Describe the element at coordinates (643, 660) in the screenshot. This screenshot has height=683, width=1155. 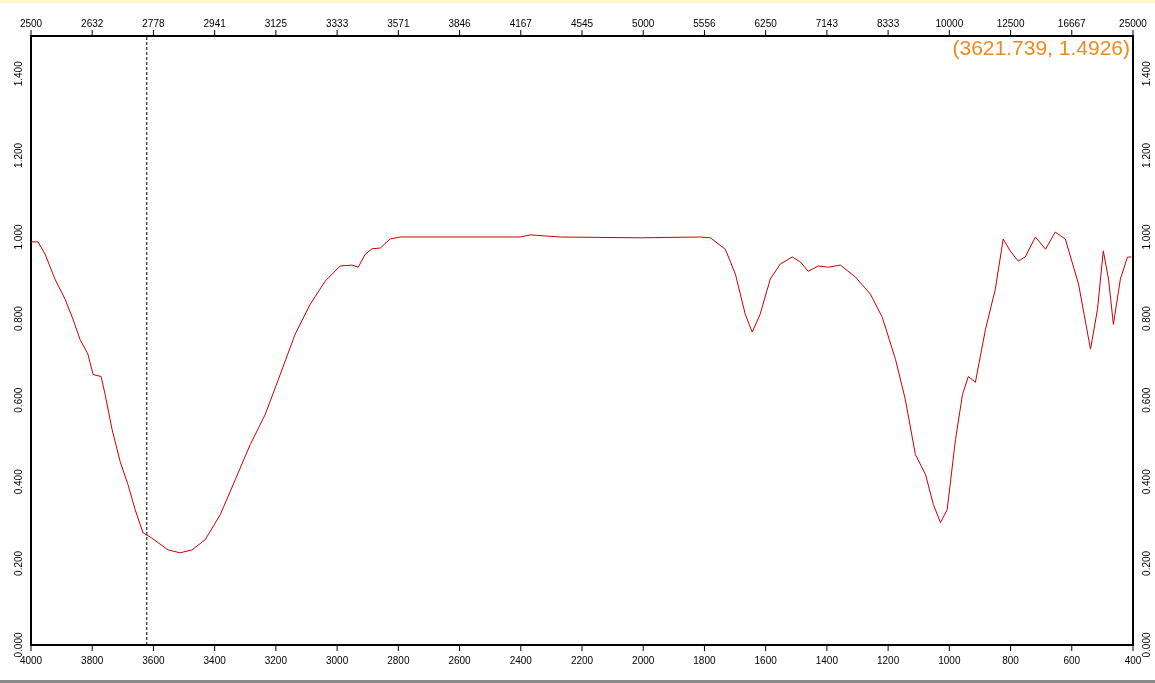
I see `x-tick-label: 2000` at that location.